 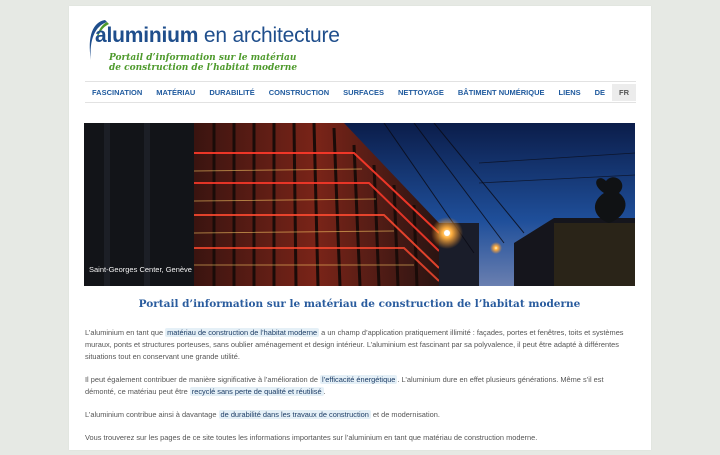 What do you see at coordinates (324, 391) in the screenshot?
I see `p2-text-c: .` at bounding box center [324, 391].